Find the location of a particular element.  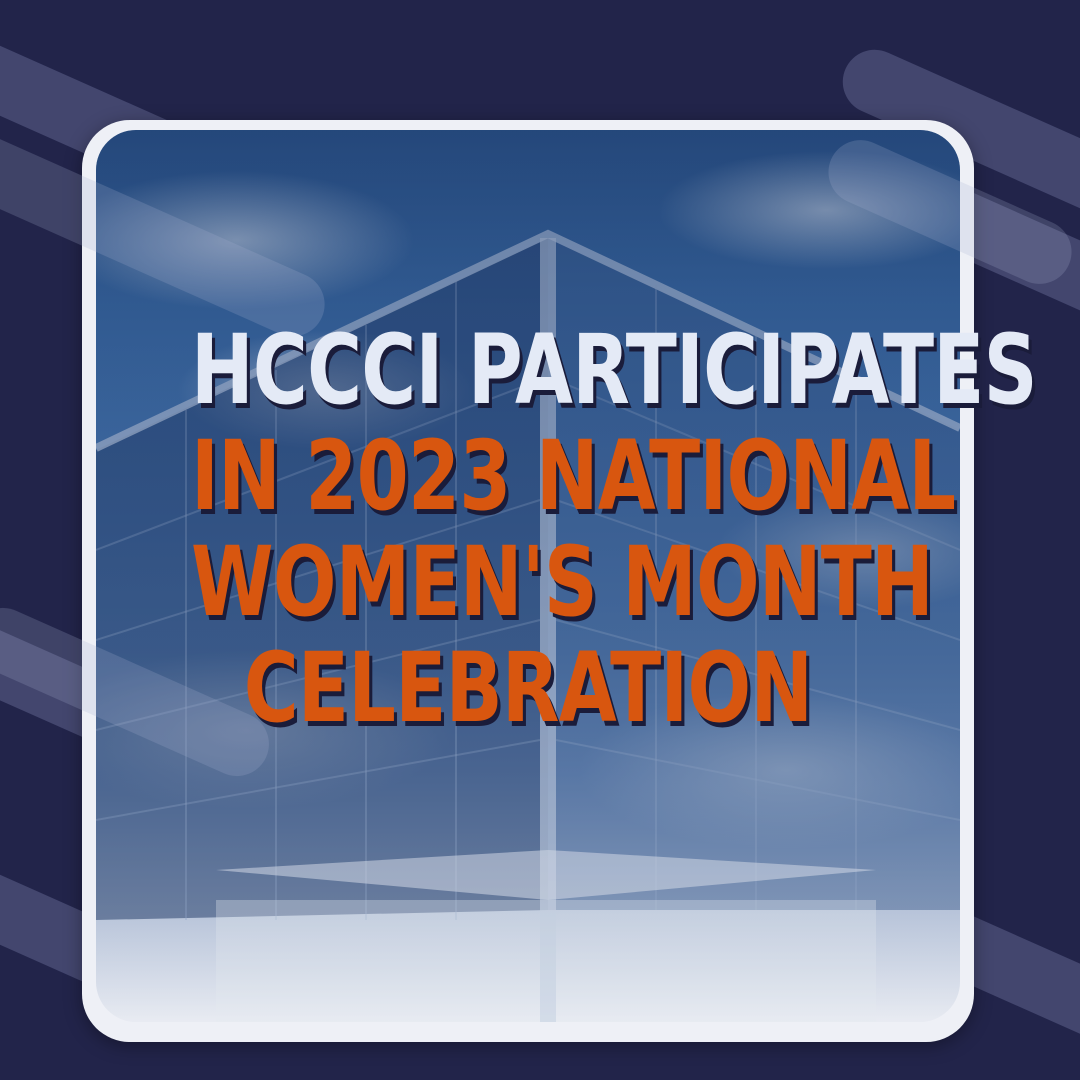

headline-line-4: CELEBRATION is located at coordinates (528, 688).